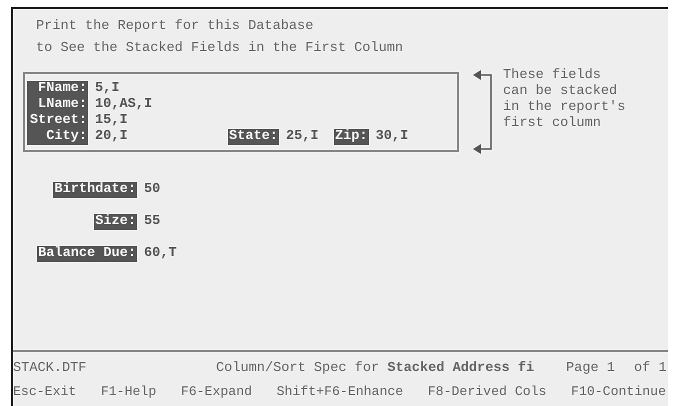 Image resolution: width=678 pixels, height=406 pixels. I want to click on page-number: Page 1, so click(591, 369).